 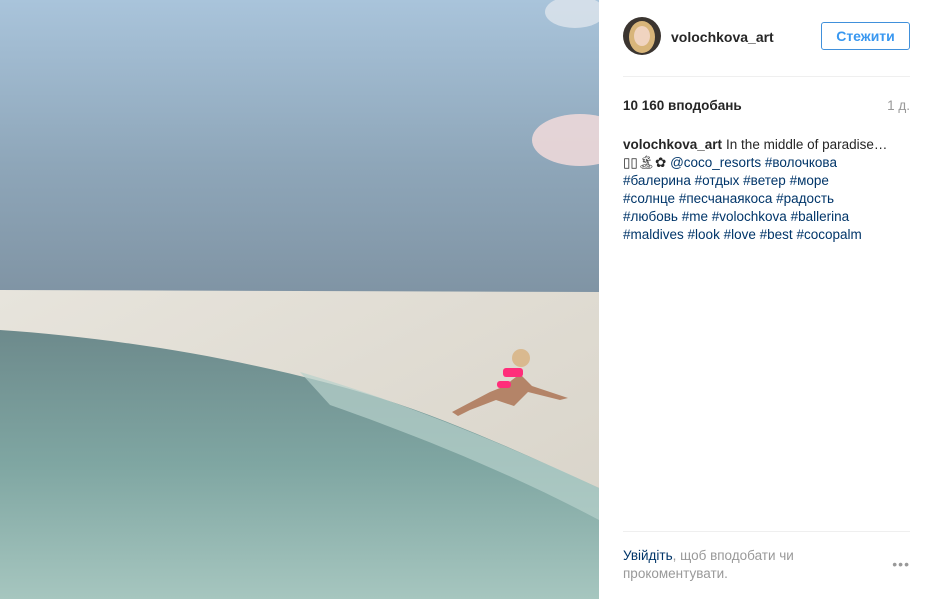 What do you see at coordinates (695, 216) in the screenshot?
I see `hashtag: #me` at bounding box center [695, 216].